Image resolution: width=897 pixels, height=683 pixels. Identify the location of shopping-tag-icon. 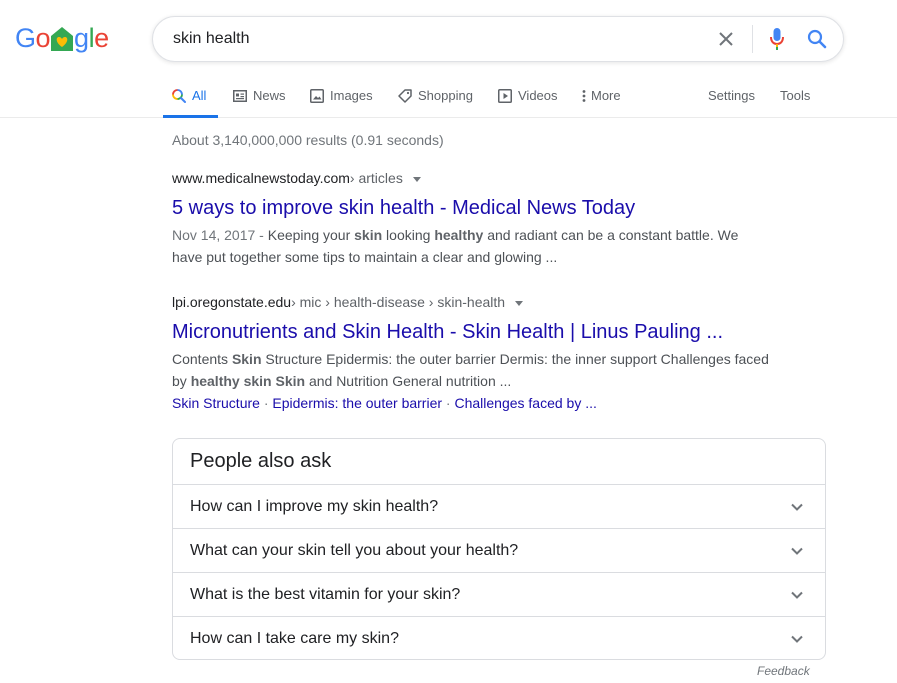
(405, 95).